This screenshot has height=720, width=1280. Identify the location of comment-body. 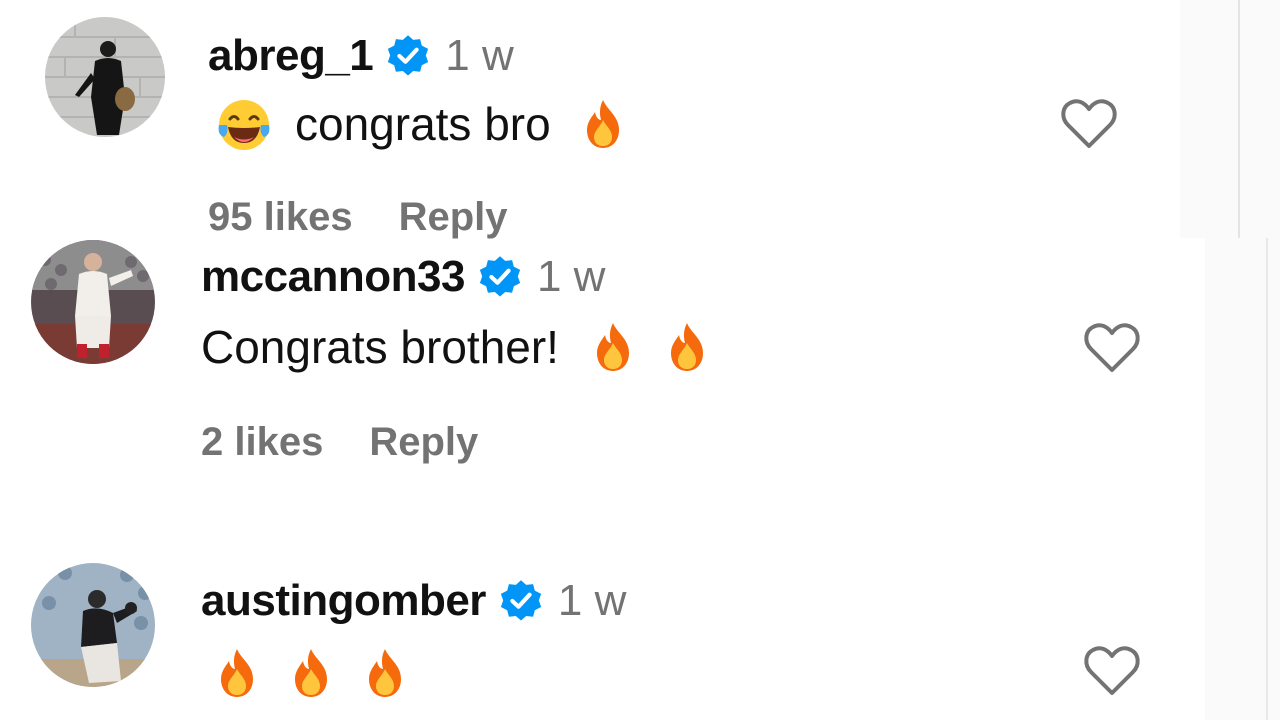
(311, 673).